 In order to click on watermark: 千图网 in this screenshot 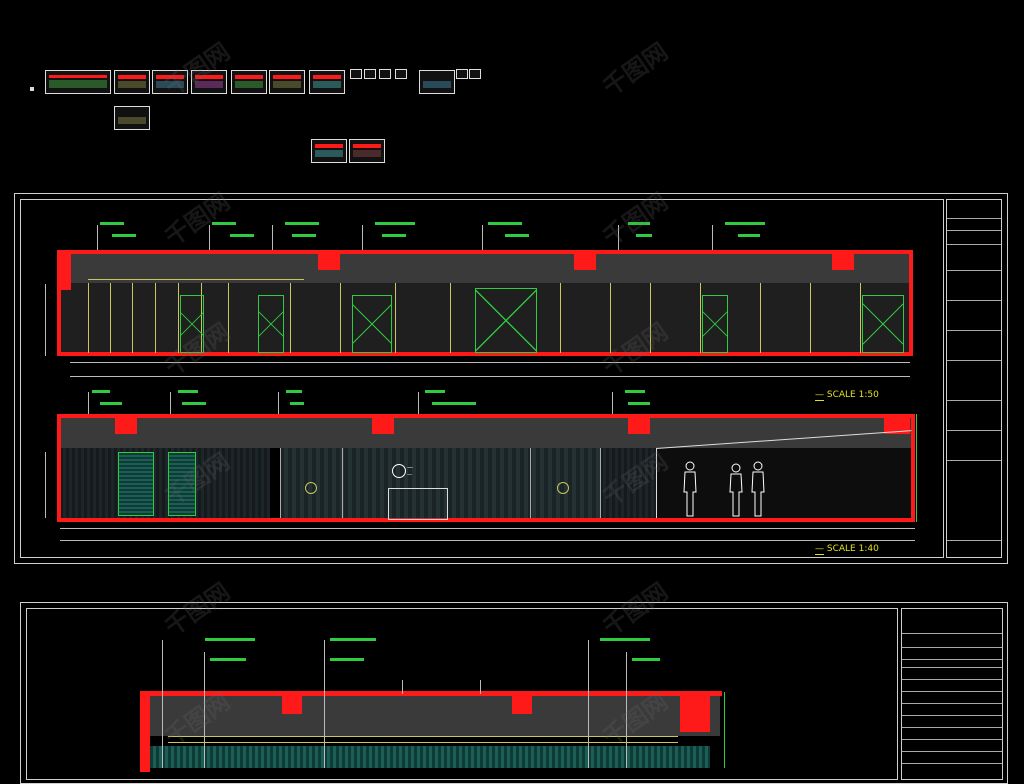, I will do `click(635, 69)`.